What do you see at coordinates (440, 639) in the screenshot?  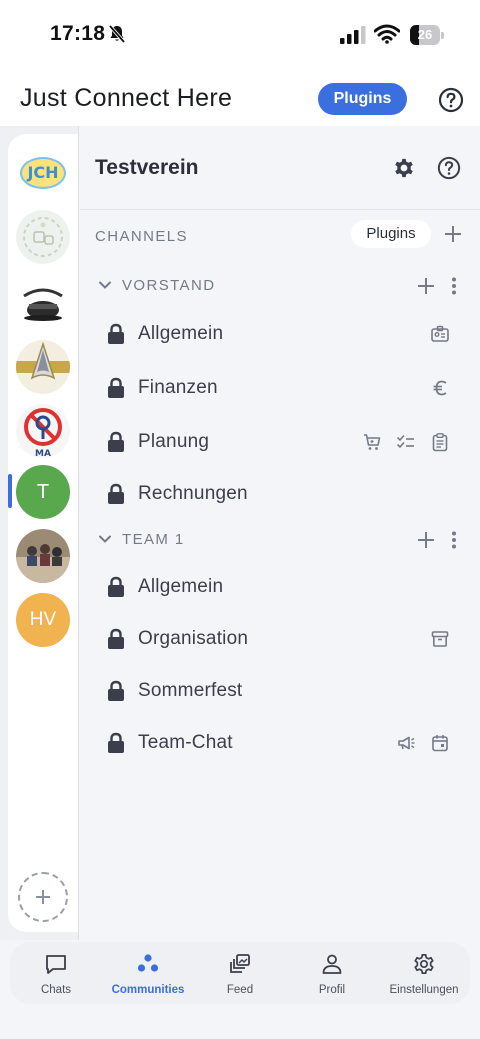 I see `archive-icon` at bounding box center [440, 639].